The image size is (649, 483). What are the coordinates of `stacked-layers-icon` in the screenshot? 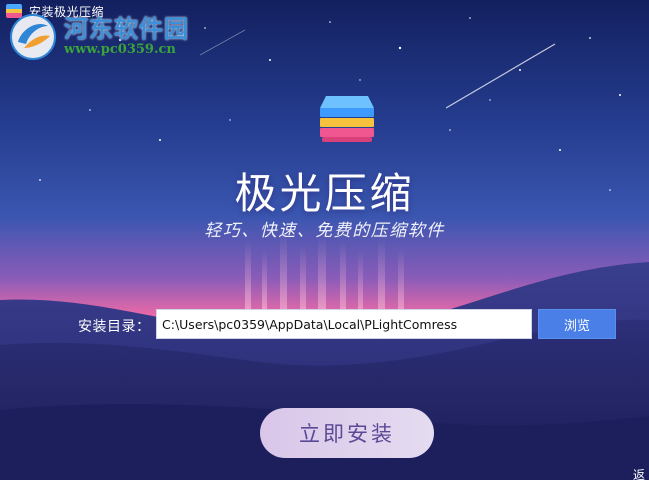 It's located at (347, 119).